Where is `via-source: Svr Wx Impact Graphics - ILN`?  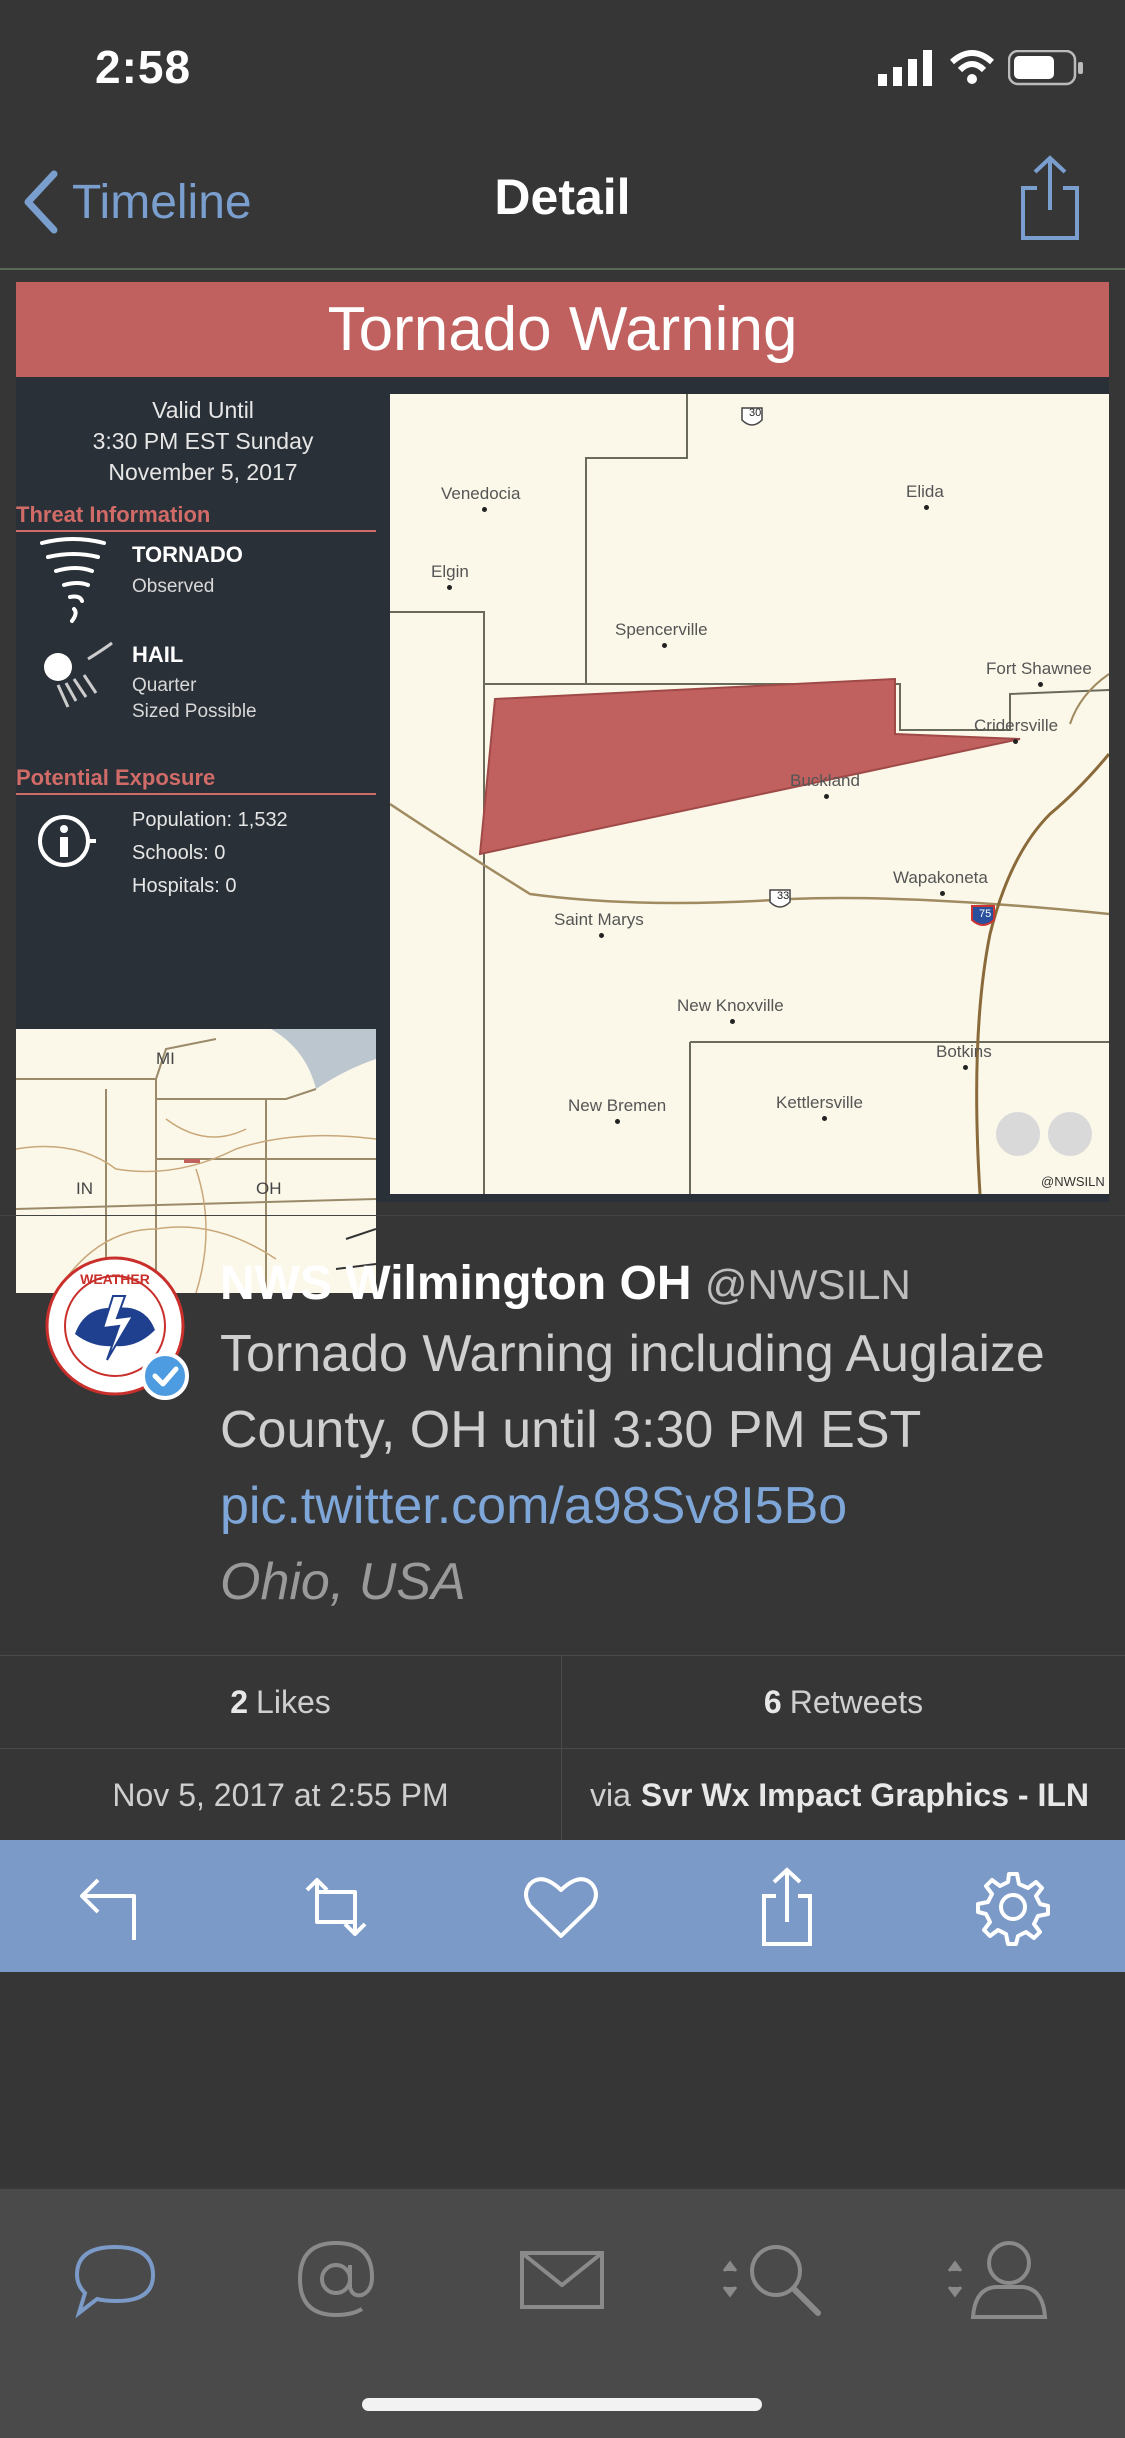 via-source: Svr Wx Impact Graphics - ILN is located at coordinates (864, 1794).